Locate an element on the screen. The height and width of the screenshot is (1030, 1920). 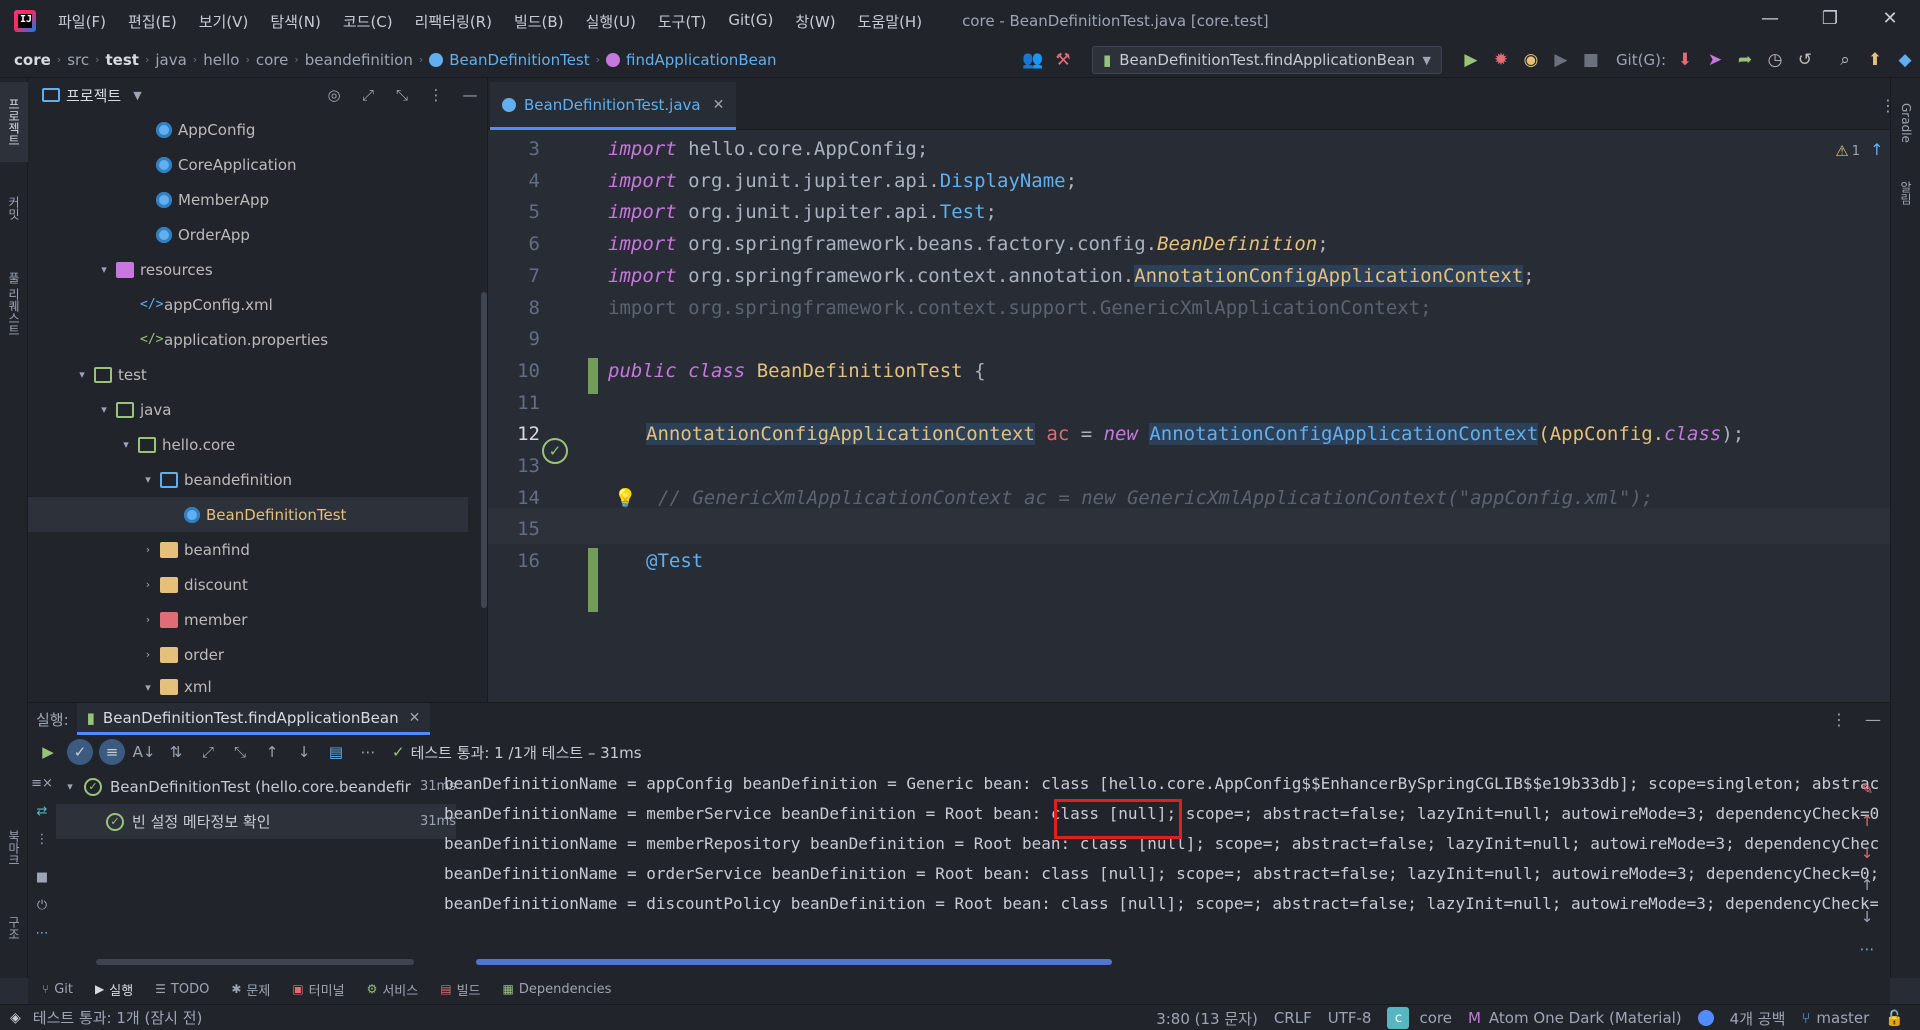
search-icon: ⌕ is located at coordinates (1845, 60).